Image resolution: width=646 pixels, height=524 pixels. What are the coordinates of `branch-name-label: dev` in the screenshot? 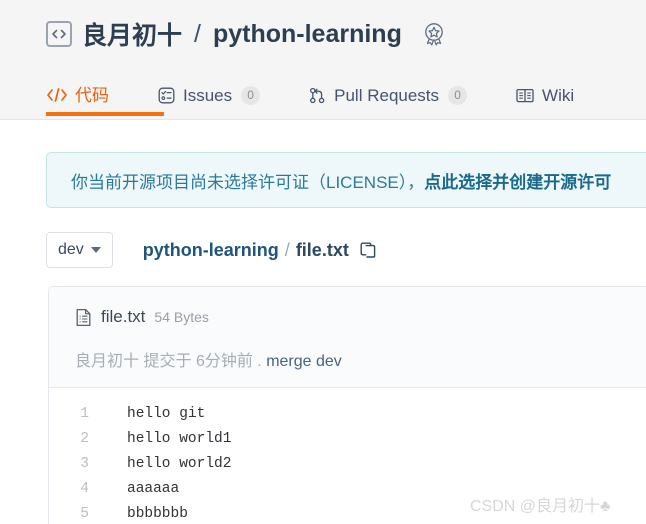 It's located at (71, 249).